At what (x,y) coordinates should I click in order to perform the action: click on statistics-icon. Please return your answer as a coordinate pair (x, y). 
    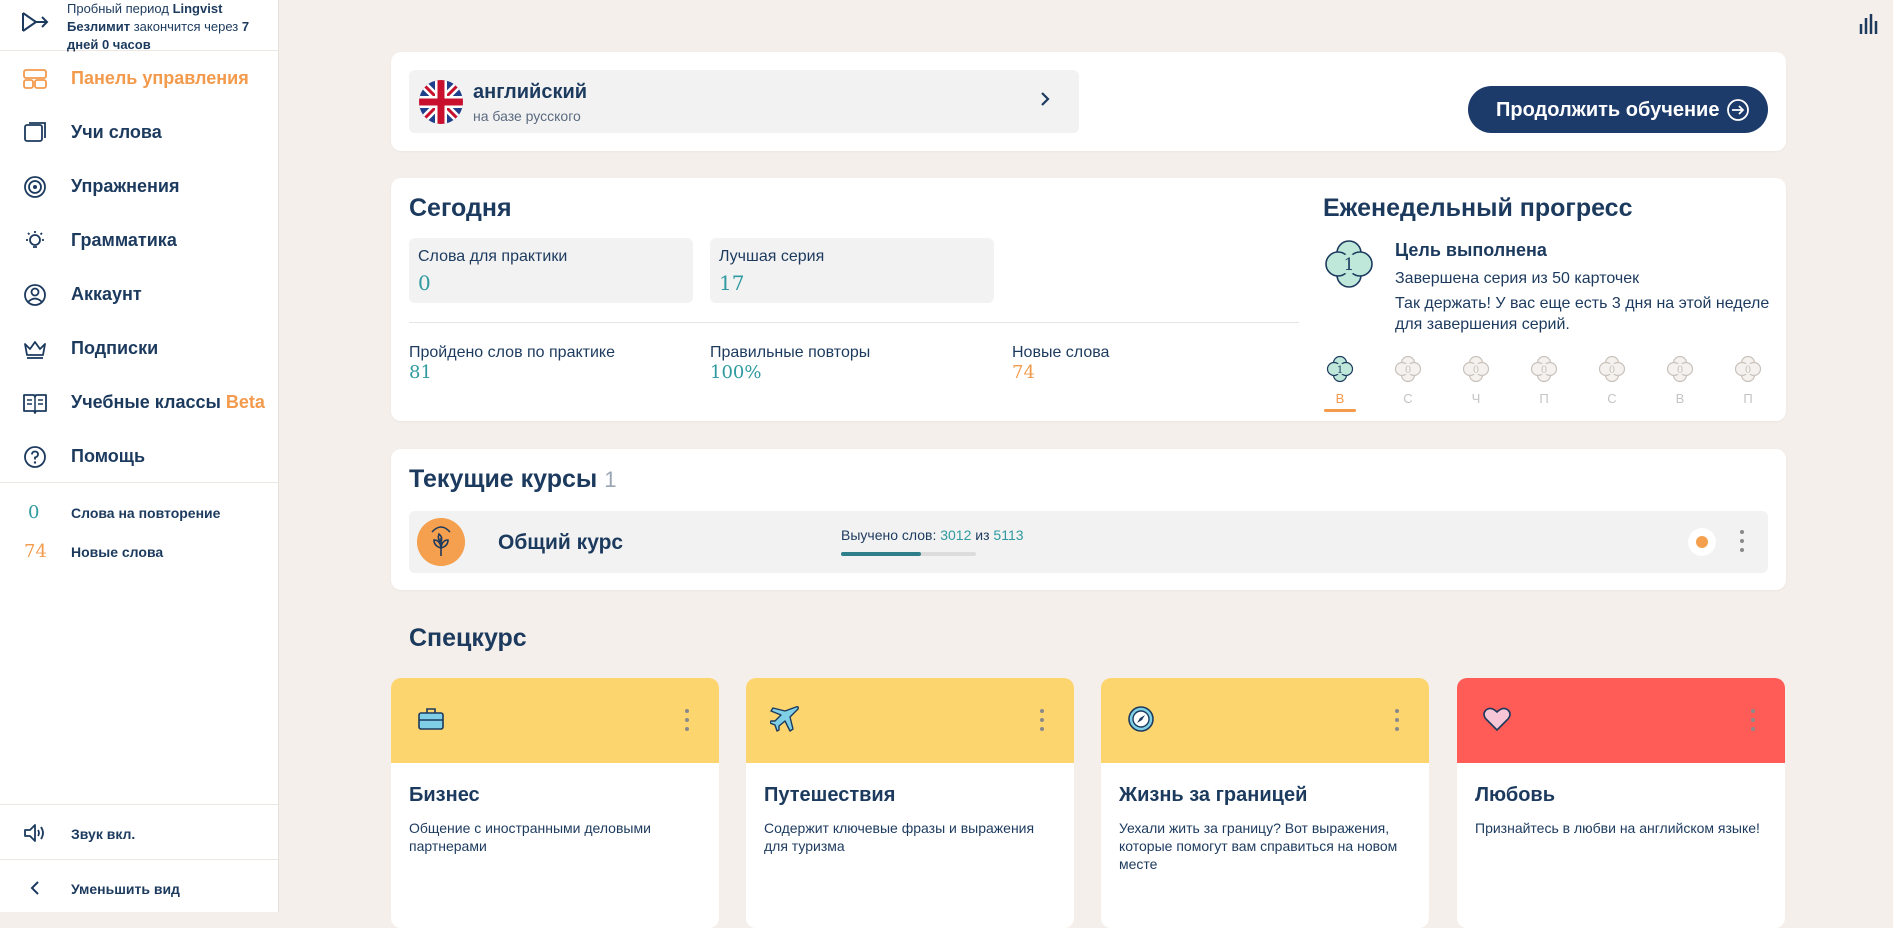
    Looking at the image, I should click on (1870, 24).